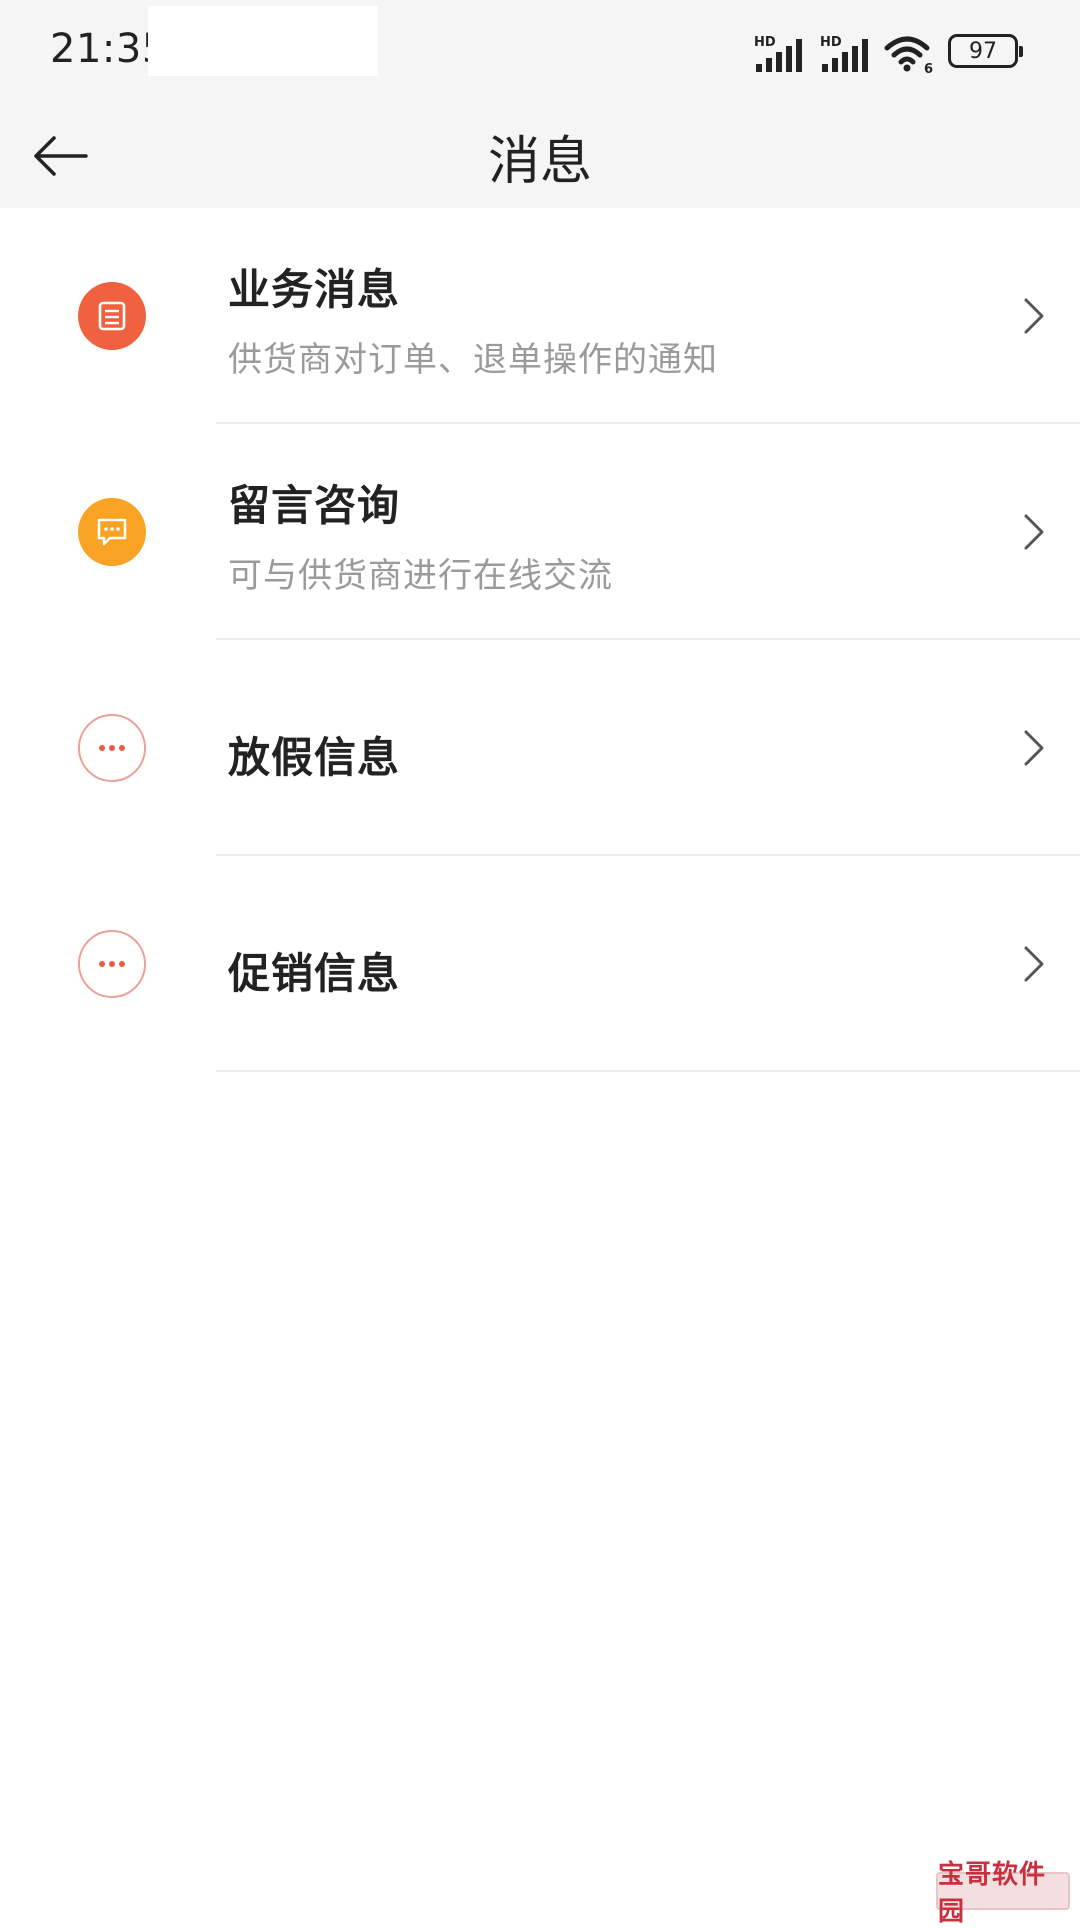 Image resolution: width=1080 pixels, height=1928 pixels. Describe the element at coordinates (540, 748) in the screenshot. I see `list-item-holiday-info: 放假信息` at that location.